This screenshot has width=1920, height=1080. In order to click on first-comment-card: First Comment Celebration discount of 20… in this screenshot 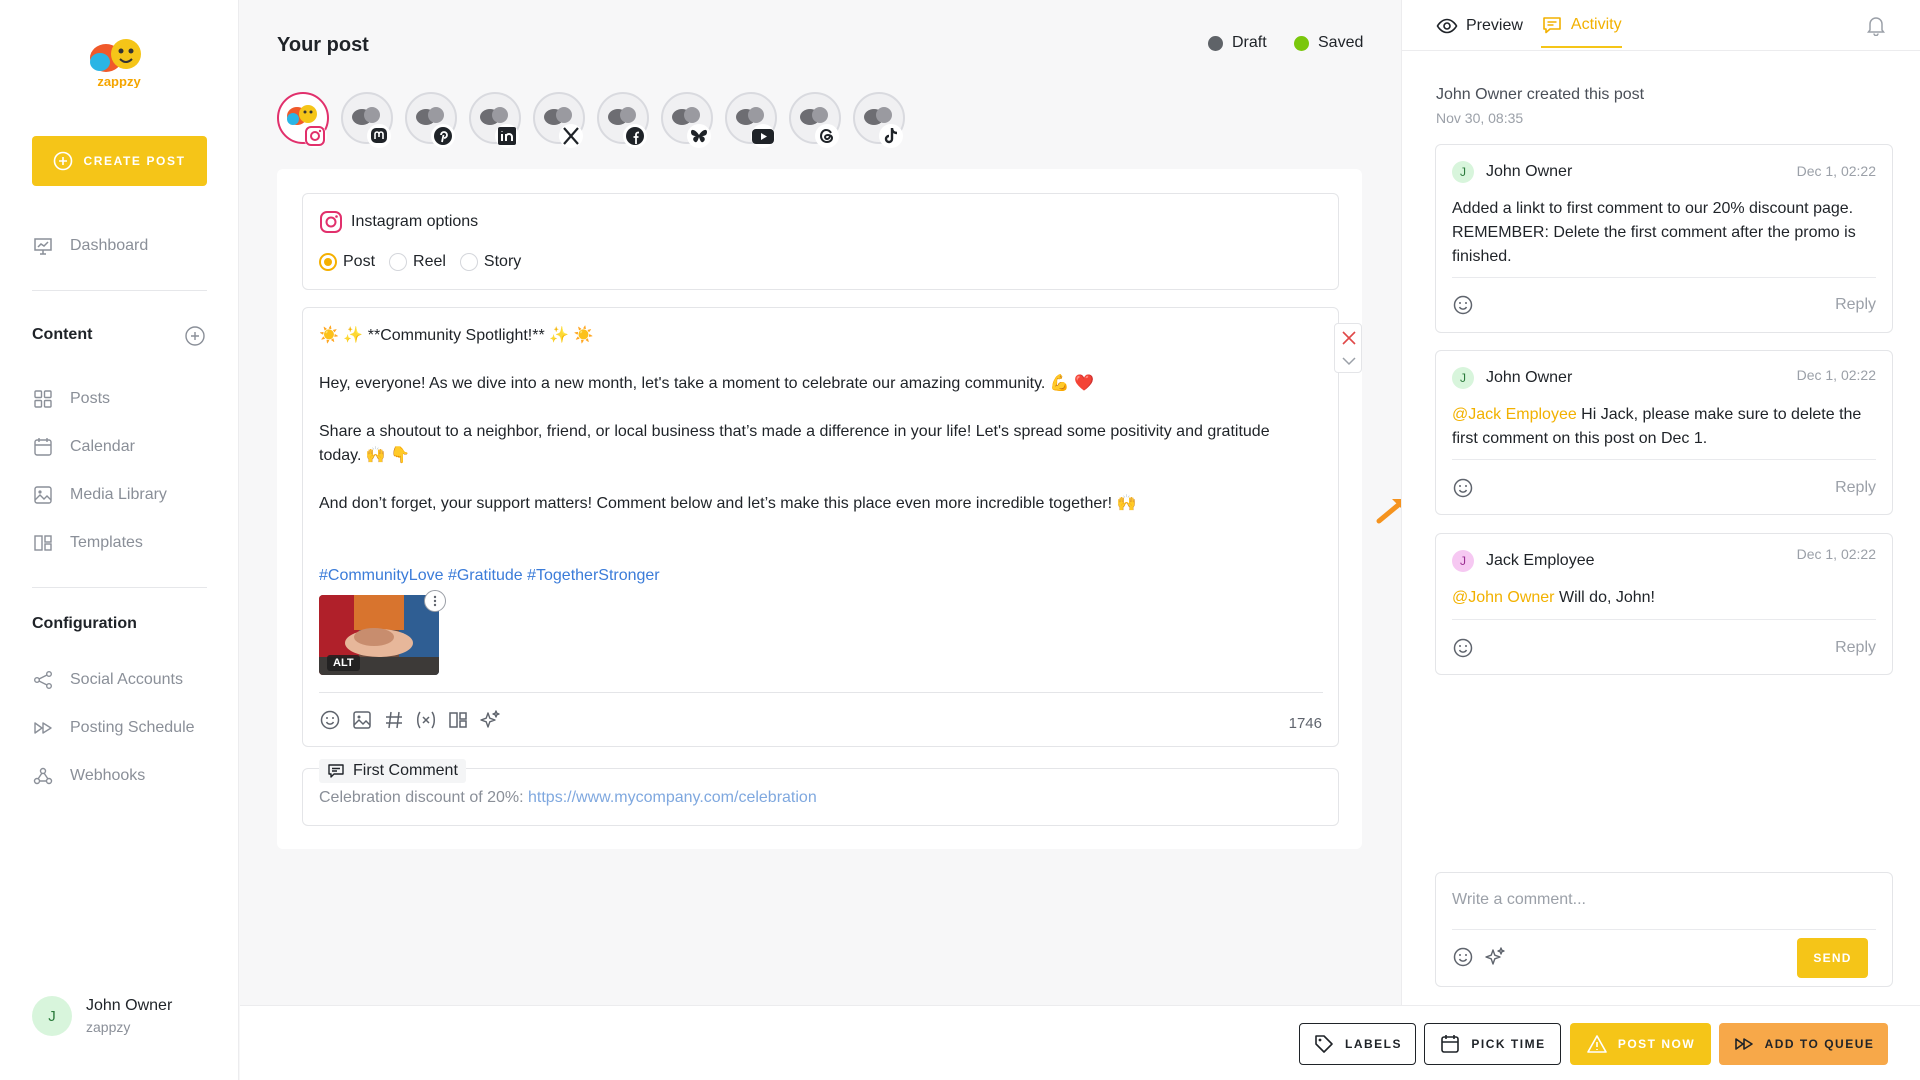, I will do `click(820, 792)`.